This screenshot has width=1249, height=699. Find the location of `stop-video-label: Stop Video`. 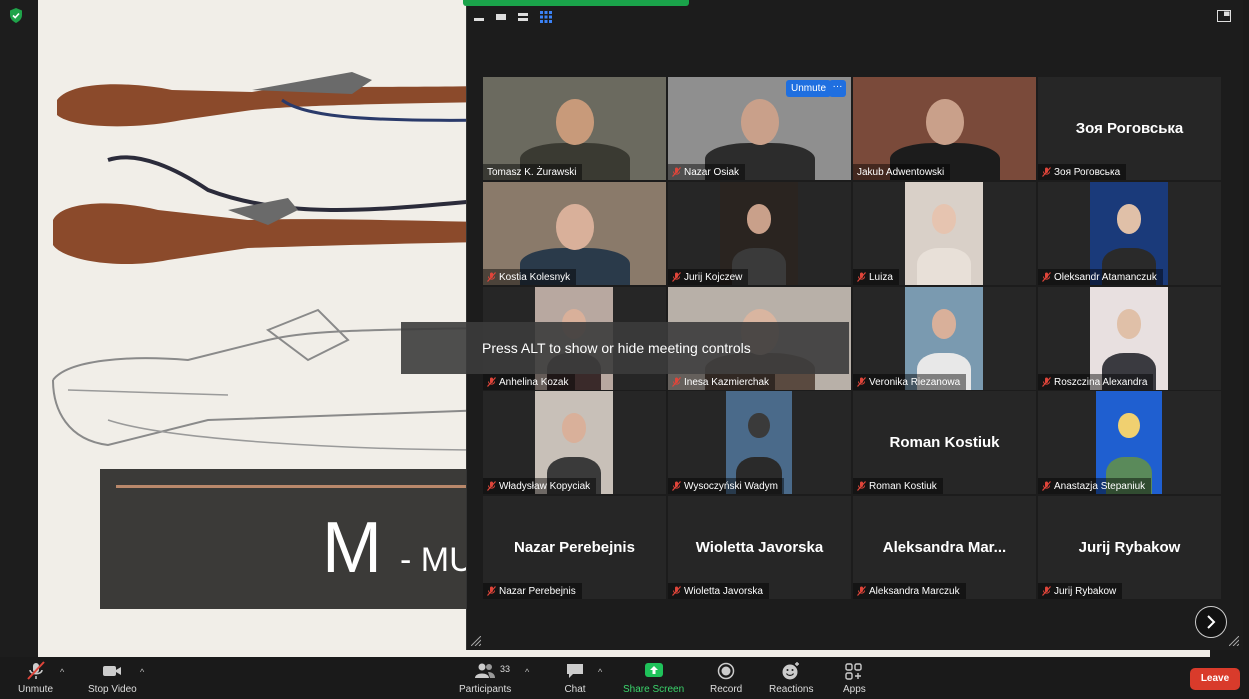

stop-video-label: Stop Video is located at coordinates (112, 689).